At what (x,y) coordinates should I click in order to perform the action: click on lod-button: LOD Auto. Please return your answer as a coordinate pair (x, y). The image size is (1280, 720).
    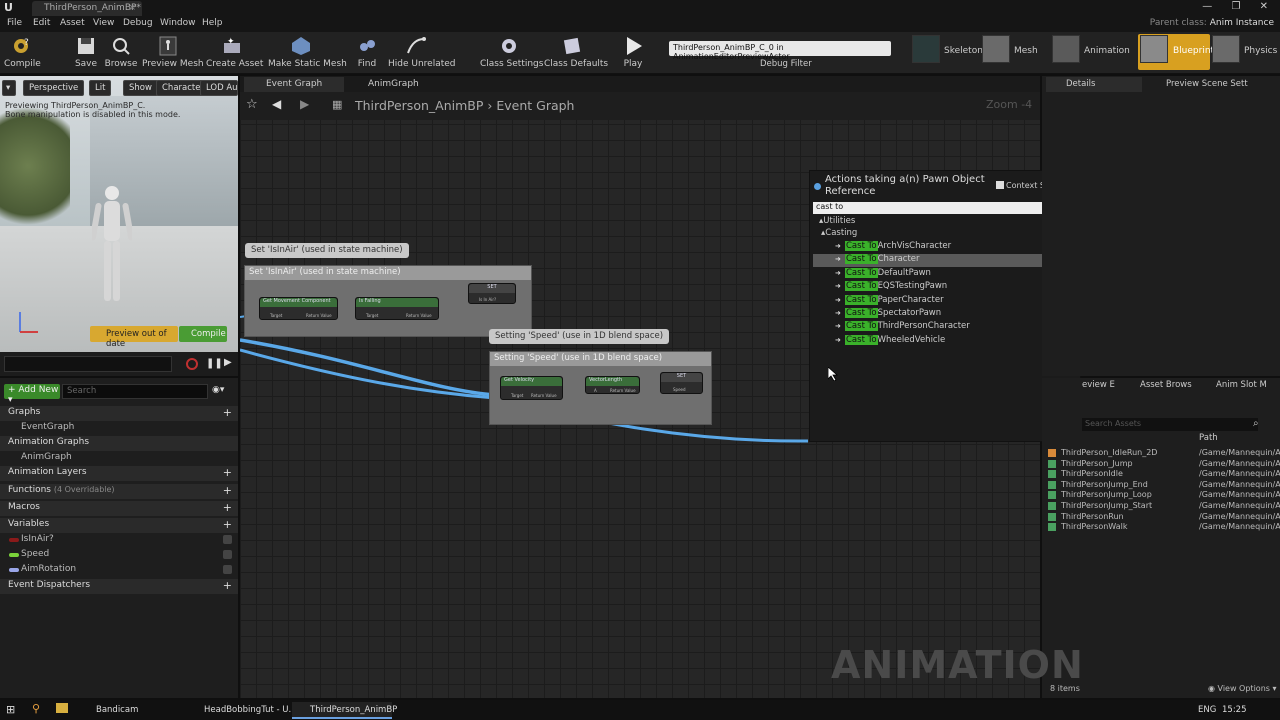
    Looking at the image, I should click on (219, 88).